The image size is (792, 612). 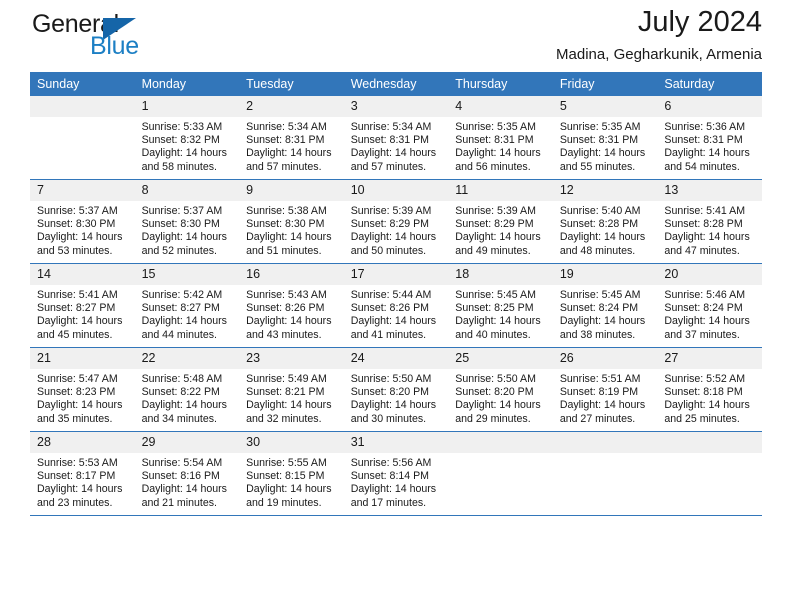 I want to click on day-number: 24, so click(x=396, y=358).